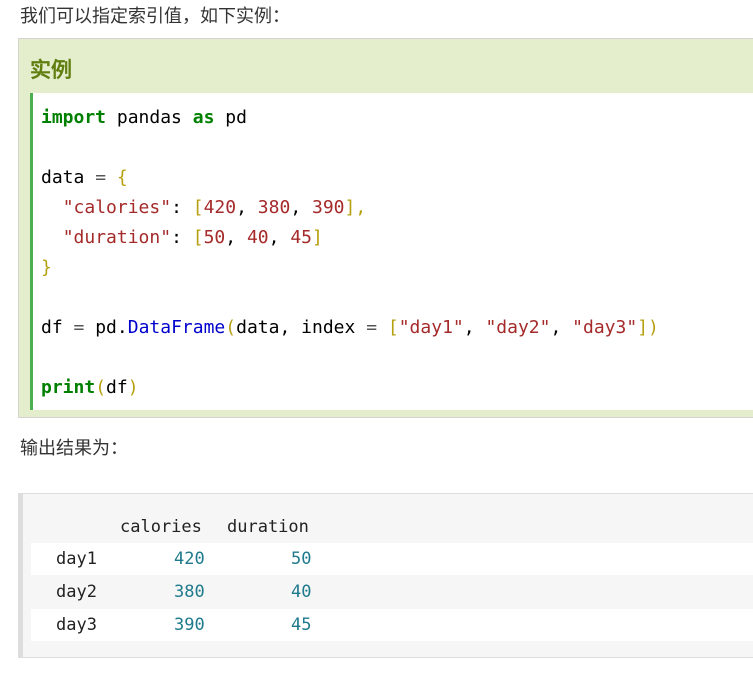  I want to click on number: 50, so click(214, 237).